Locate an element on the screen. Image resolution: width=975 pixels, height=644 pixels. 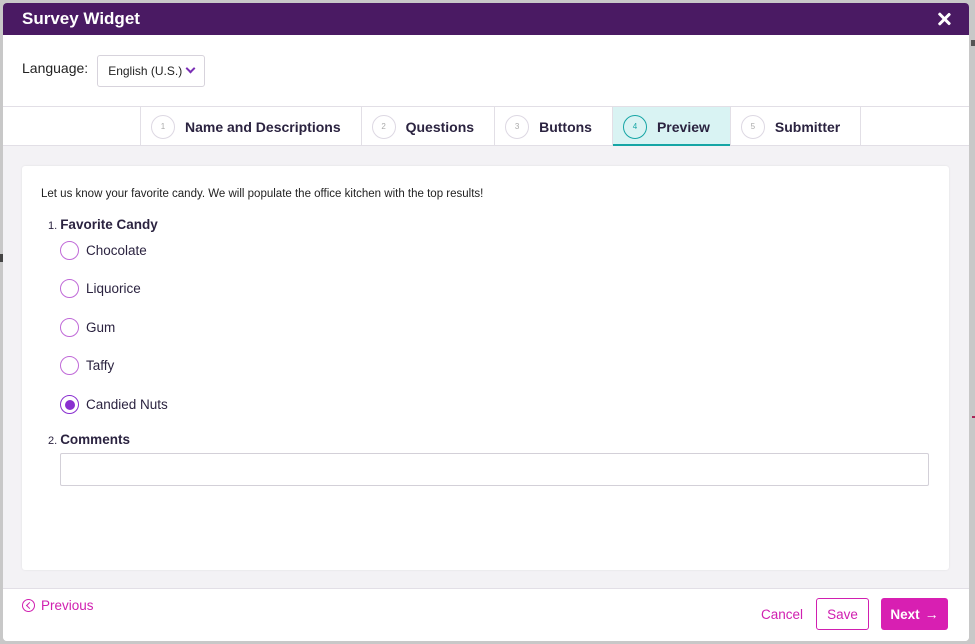
save-button: Save is located at coordinates (842, 614).